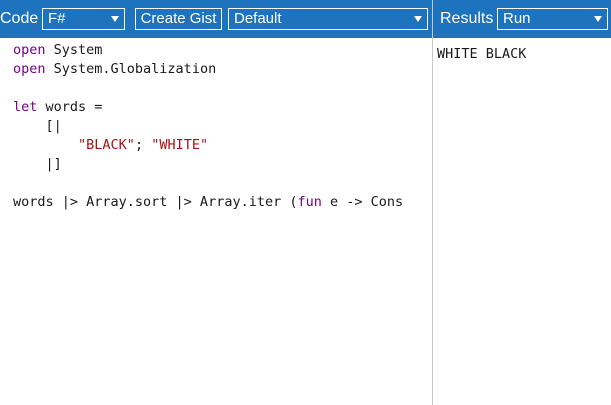 This screenshot has height=405, width=611. I want to click on code-toolbar: Code F# Create Gist Default, so click(216, 19).